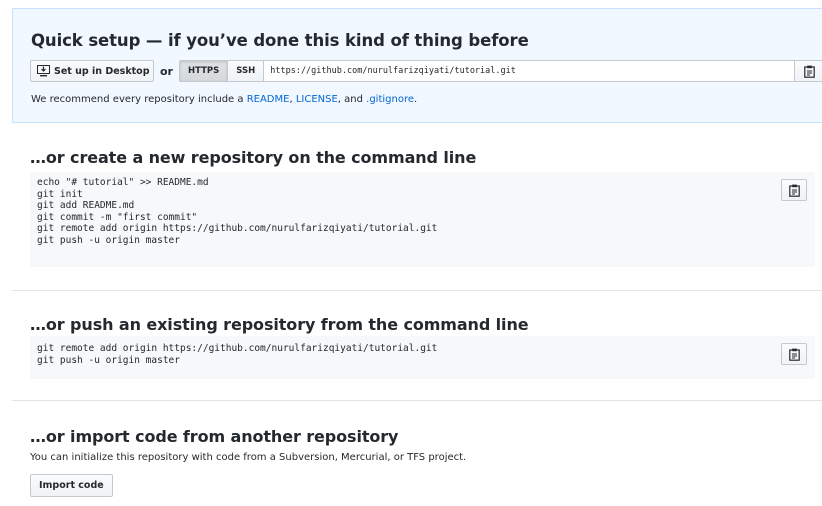 This screenshot has height=506, width=822. What do you see at coordinates (352, 99) in the screenshot?
I see `recommend-sep-2: , and` at bounding box center [352, 99].